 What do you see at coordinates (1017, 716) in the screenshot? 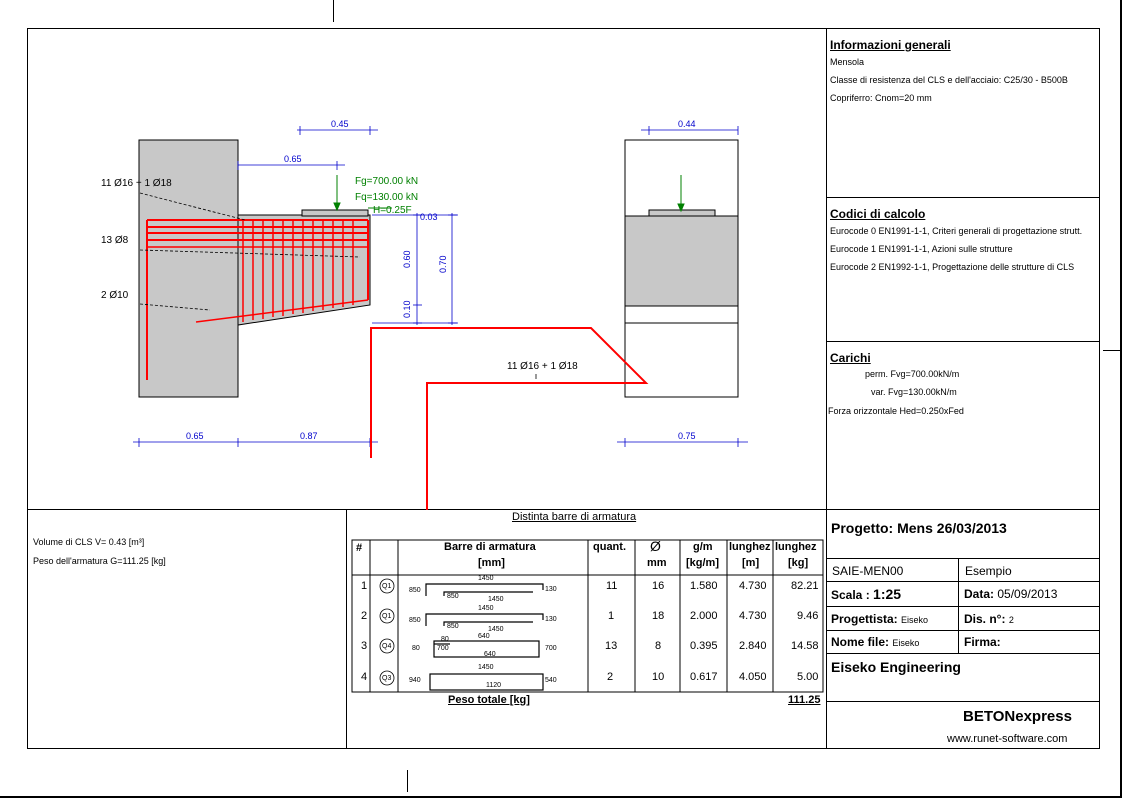
I see `product-name: BETONexpress` at bounding box center [1017, 716].